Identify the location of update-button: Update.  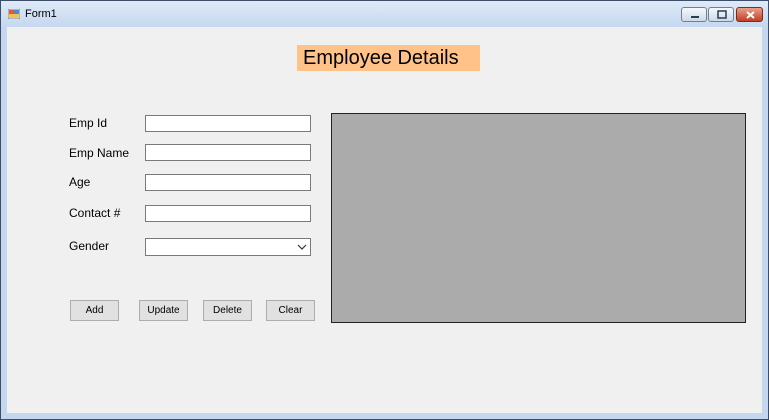
(163, 310).